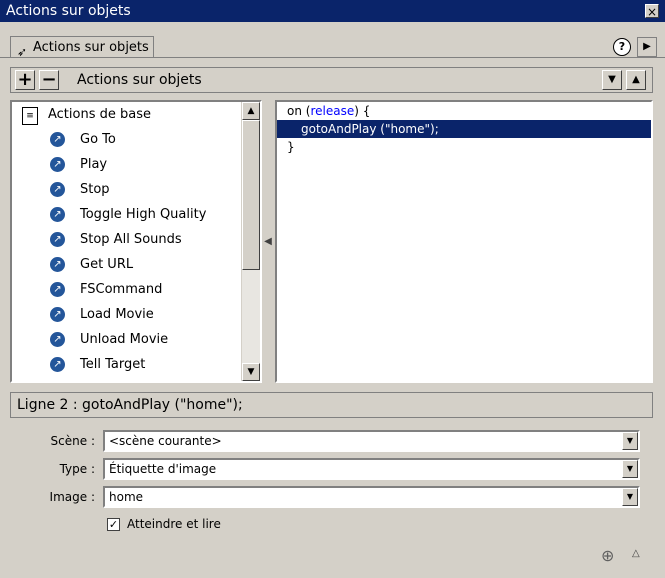 The height and width of the screenshot is (578, 665). Describe the element at coordinates (299, 111) in the screenshot. I see `code-text: on (` at that location.